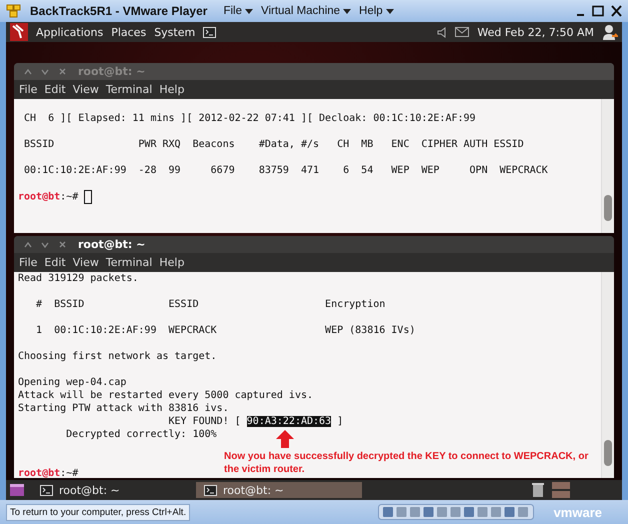 The width and height of the screenshot is (628, 524). I want to click on terminal-line: Choosing first network as target., so click(117, 356).